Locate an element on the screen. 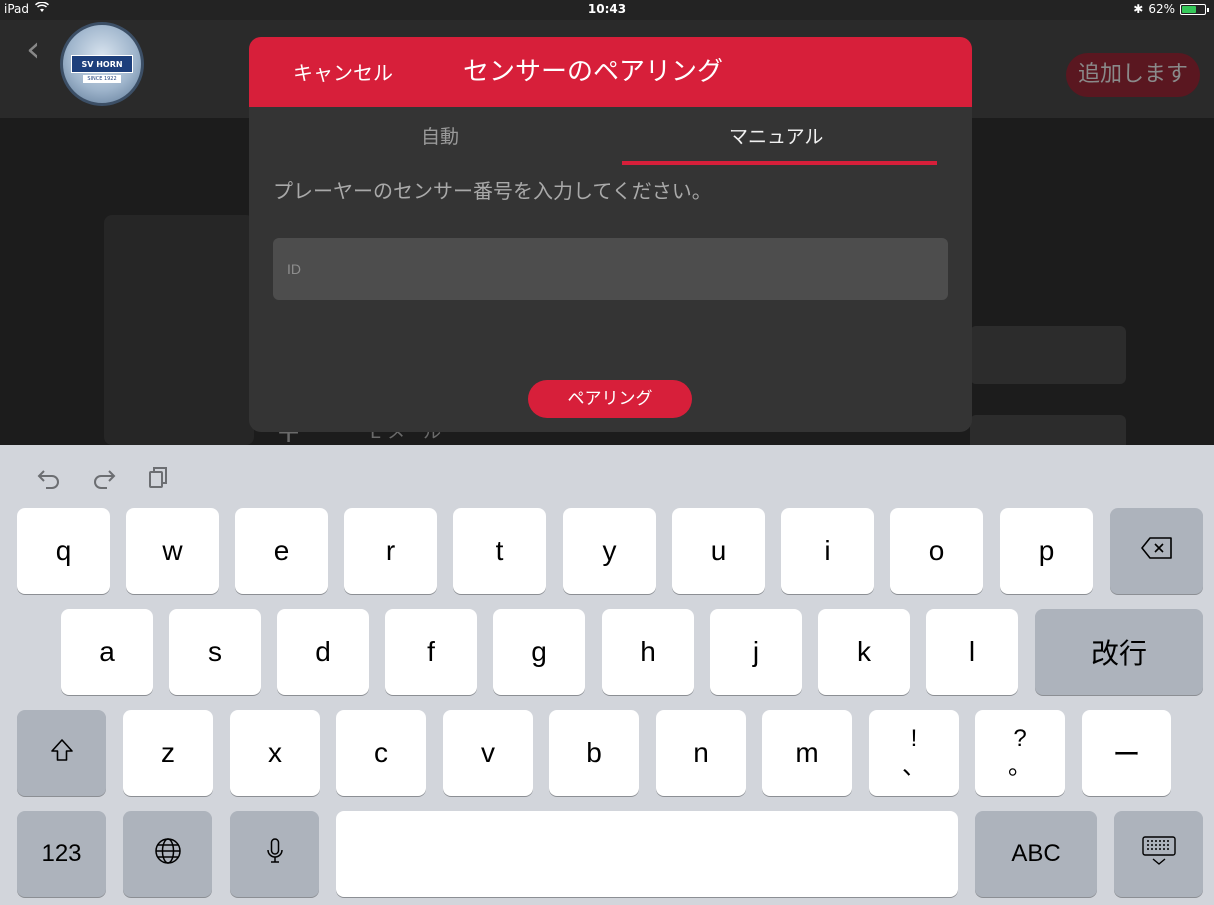 This screenshot has height=905, width=1214. return-key: 改行 is located at coordinates (1119, 652).